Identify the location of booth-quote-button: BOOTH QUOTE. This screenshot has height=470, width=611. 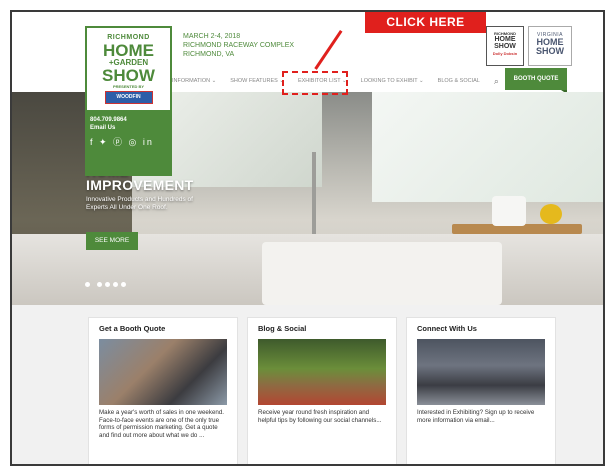
(536, 81).